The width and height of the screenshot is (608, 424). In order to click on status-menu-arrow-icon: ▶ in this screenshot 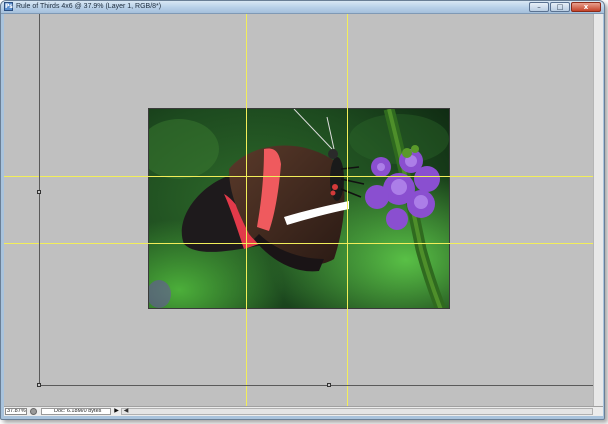, I will do `click(116, 411)`.